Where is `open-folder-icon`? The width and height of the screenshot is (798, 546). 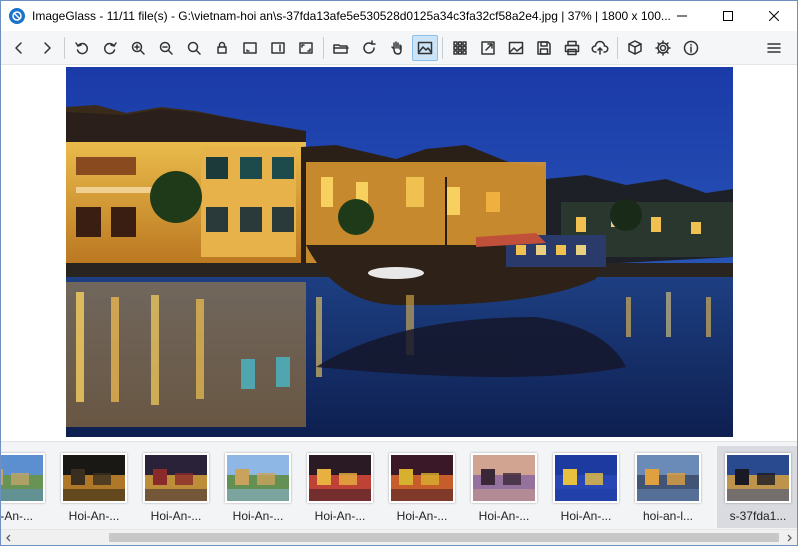
open-folder-icon is located at coordinates (341, 48).